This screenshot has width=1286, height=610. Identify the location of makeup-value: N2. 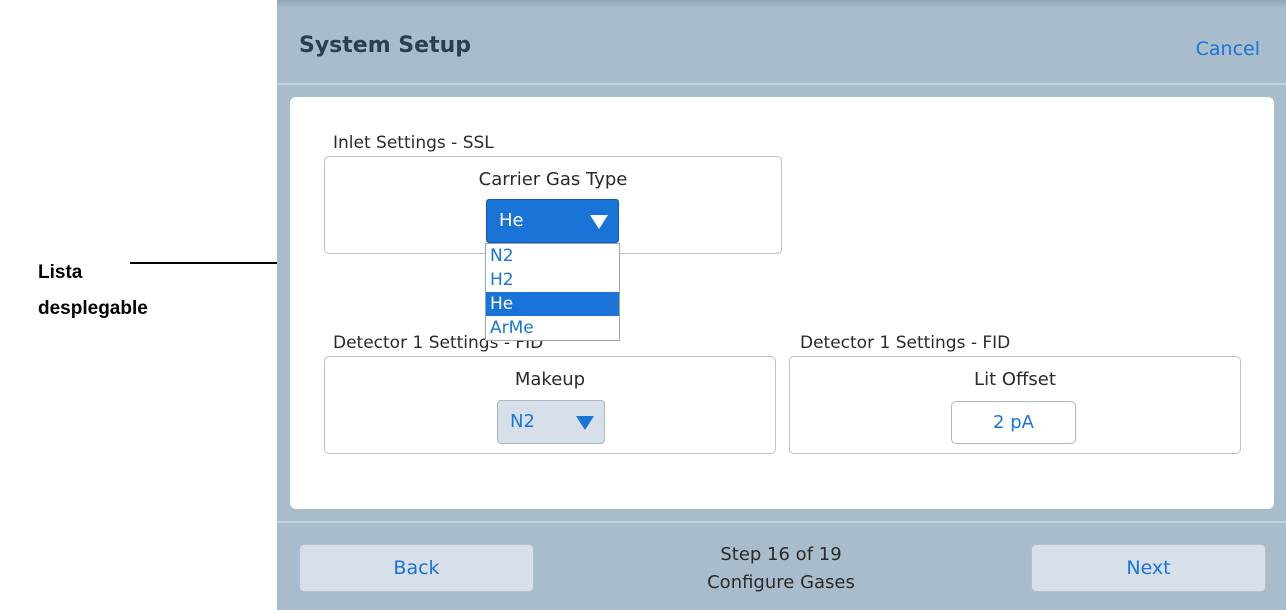
(522, 421).